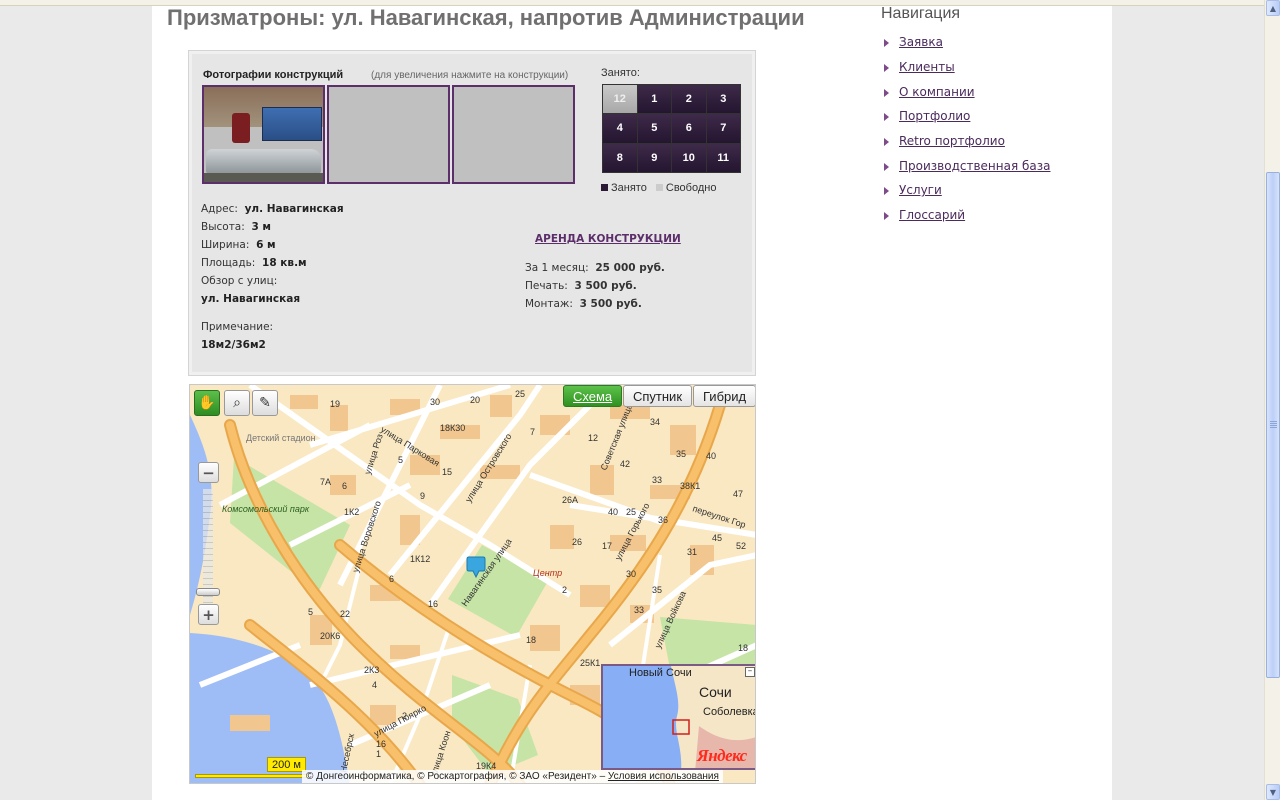  What do you see at coordinates (722, 755) in the screenshot?
I see `yandex-logo: Яндекс` at bounding box center [722, 755].